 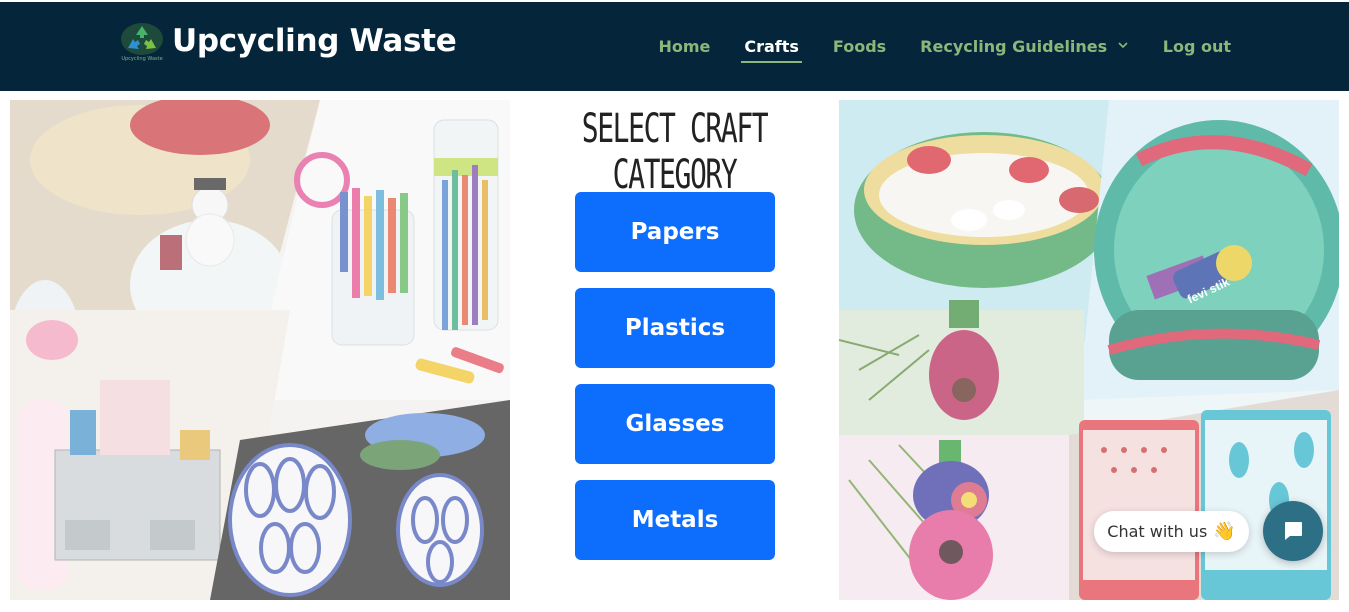 I want to click on nav-recycling-guidelines-label: Recycling Guidelines, so click(x=1014, y=46).